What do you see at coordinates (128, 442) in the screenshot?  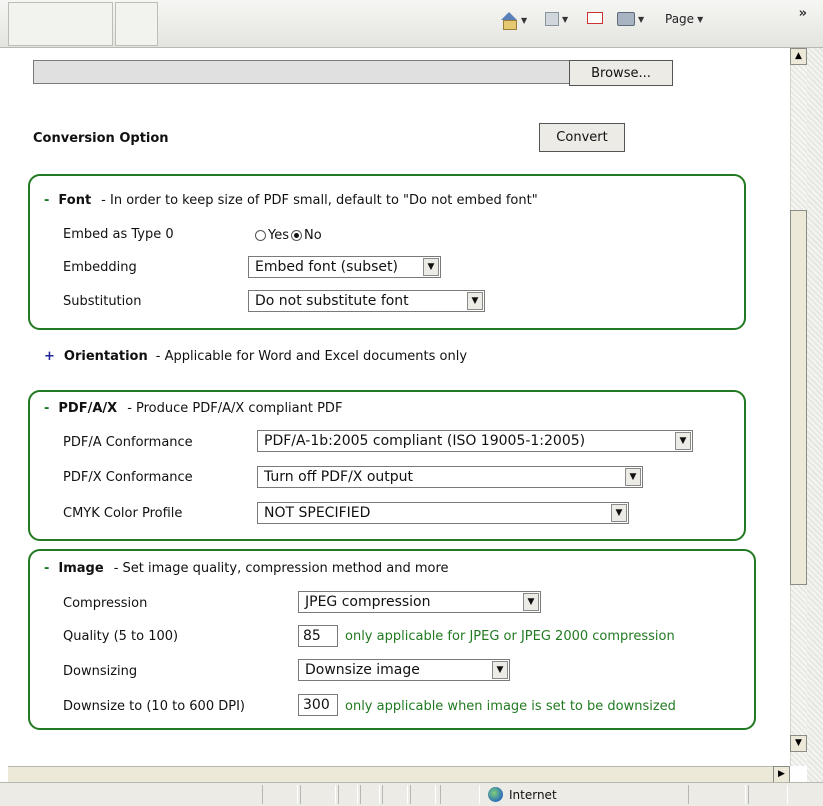 I see `pdfa-conformance-label: PDF/A Conformance` at bounding box center [128, 442].